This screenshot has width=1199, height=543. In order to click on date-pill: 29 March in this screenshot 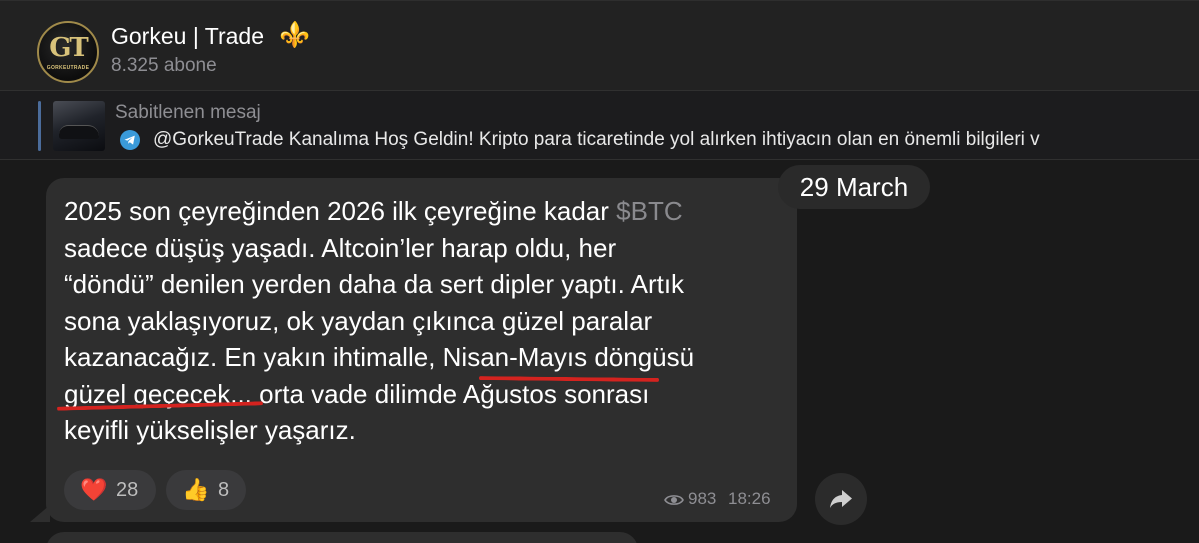, I will do `click(854, 187)`.